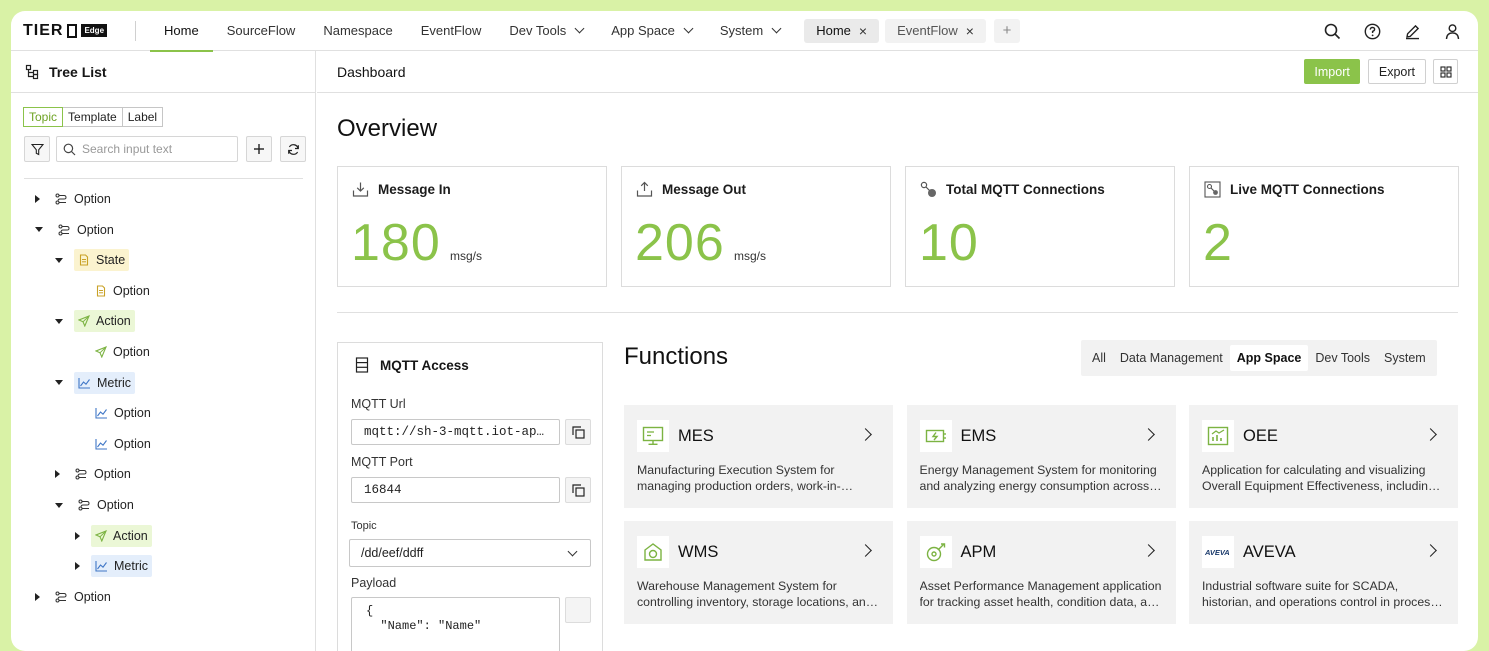 Image resolution: width=1489 pixels, height=651 pixels. Describe the element at coordinates (387, 128) in the screenshot. I see `overview-title: Overview` at that location.